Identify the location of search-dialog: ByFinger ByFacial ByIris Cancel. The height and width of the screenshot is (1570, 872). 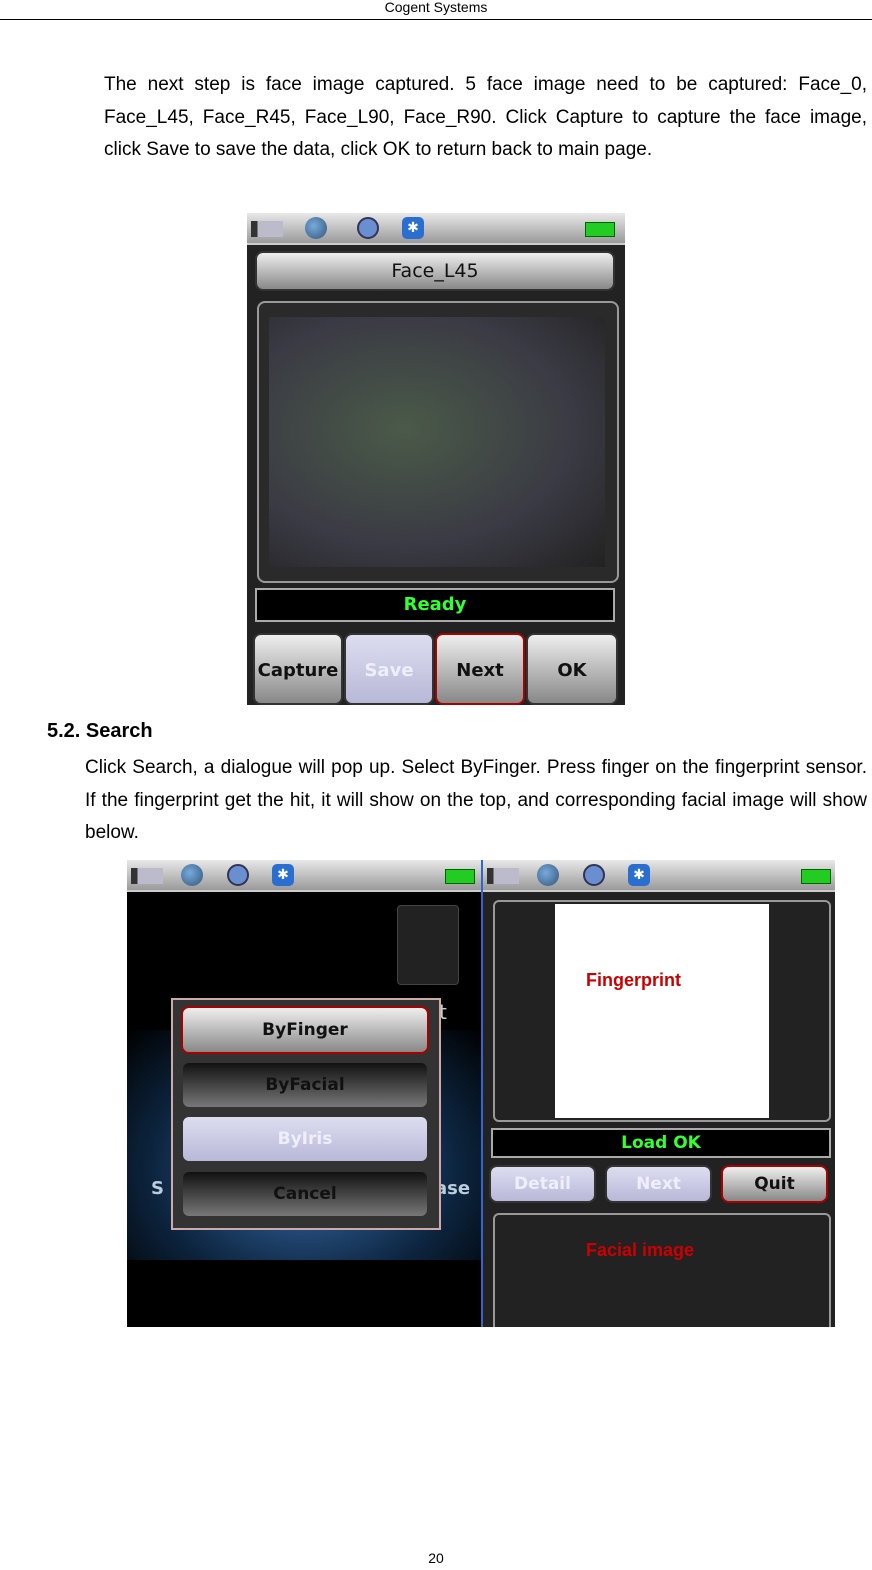
(306, 1114).